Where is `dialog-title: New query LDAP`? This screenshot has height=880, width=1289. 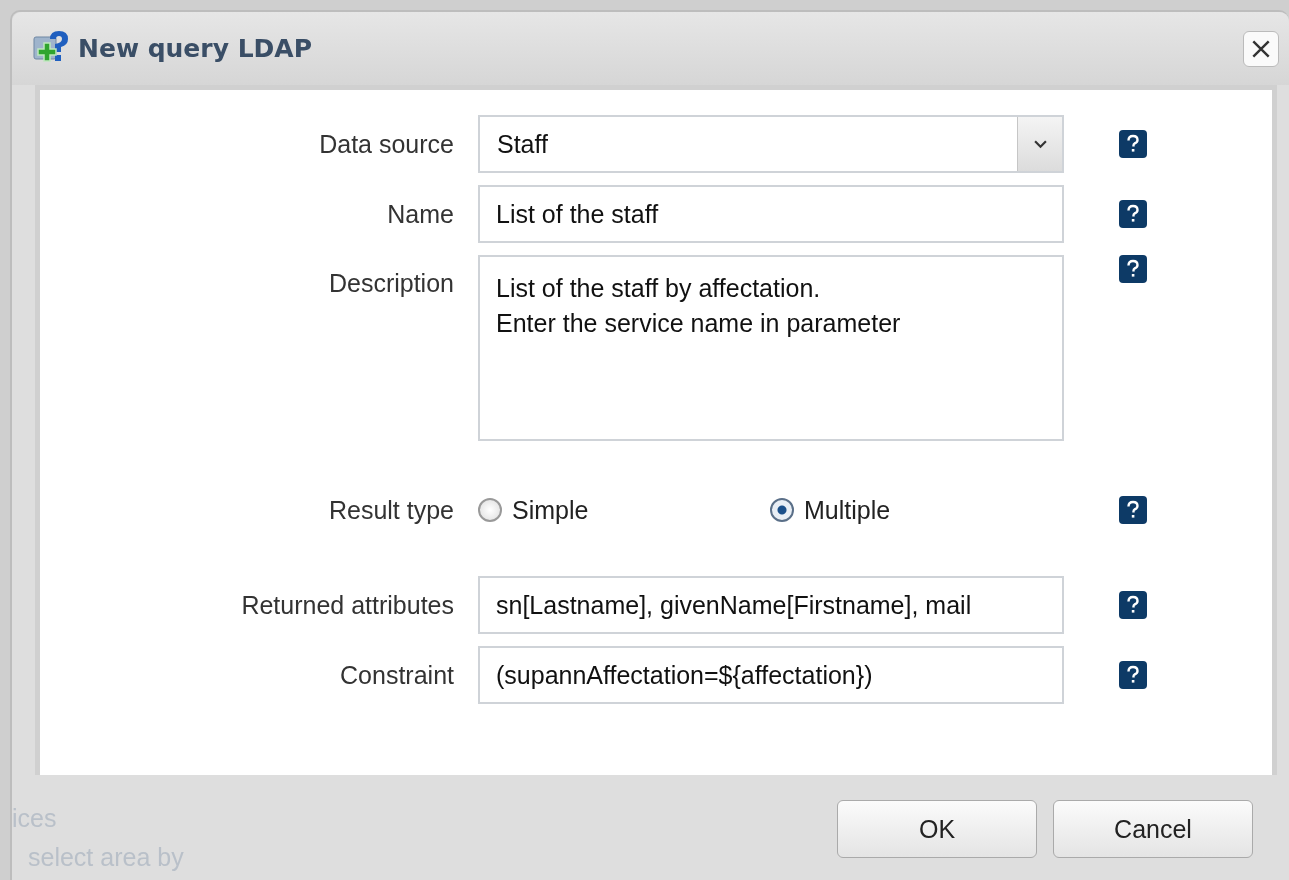
dialog-title: New query LDAP is located at coordinates (195, 48).